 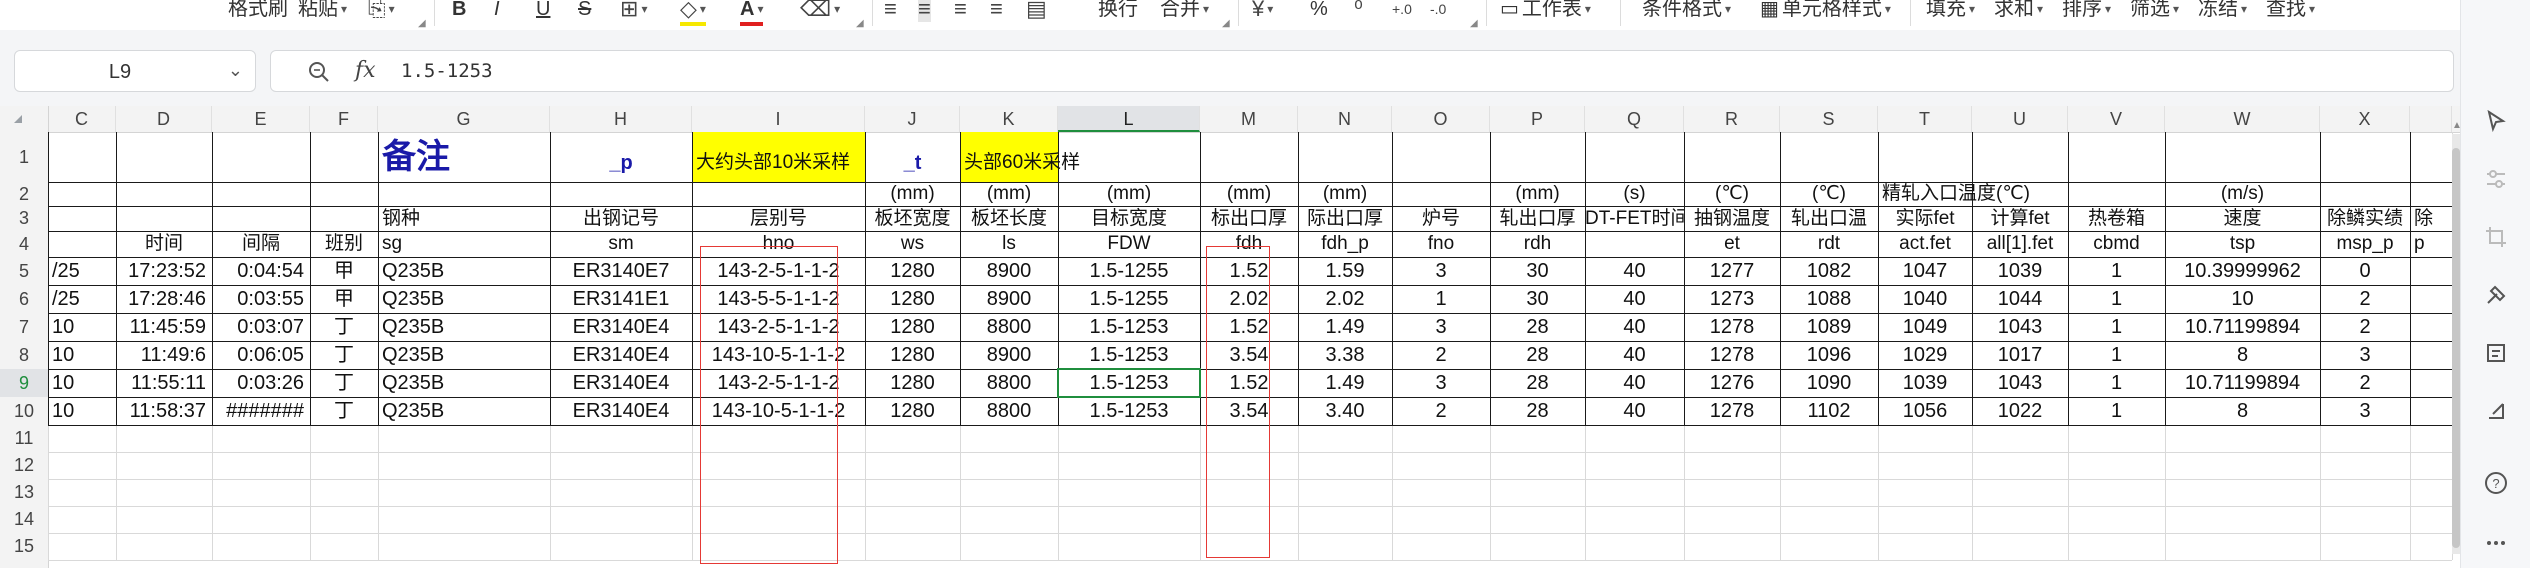 What do you see at coordinates (2222, 11) in the screenshot?
I see `freeze-button: 冻结 ▾` at bounding box center [2222, 11].